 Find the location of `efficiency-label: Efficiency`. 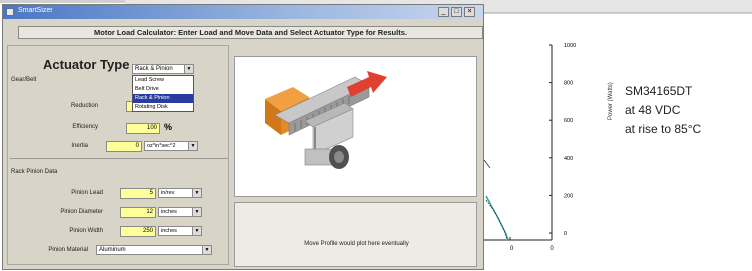

efficiency-label: Efficiency is located at coordinates (85, 127).